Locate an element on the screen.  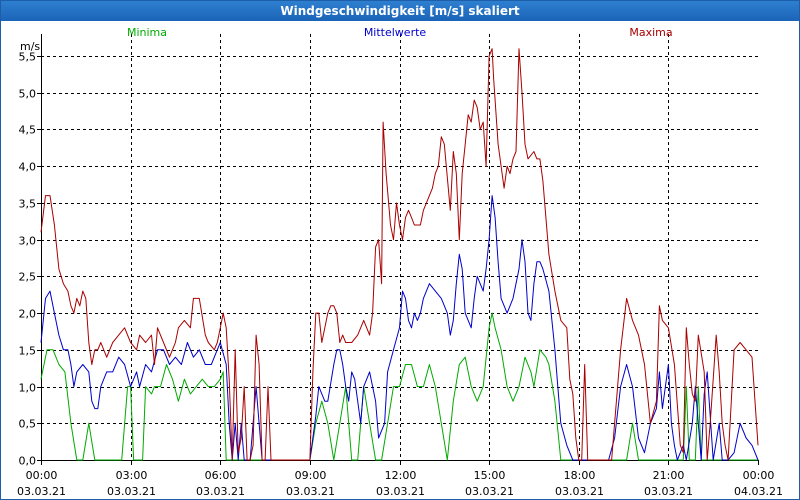
y-tick-label: 3,5 is located at coordinates (28, 204).